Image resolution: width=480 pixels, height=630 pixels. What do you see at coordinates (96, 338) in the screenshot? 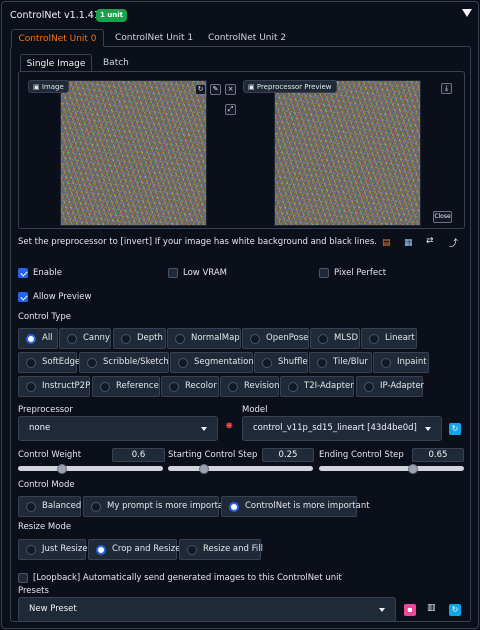
I see `radio-label: Canny` at bounding box center [96, 338].